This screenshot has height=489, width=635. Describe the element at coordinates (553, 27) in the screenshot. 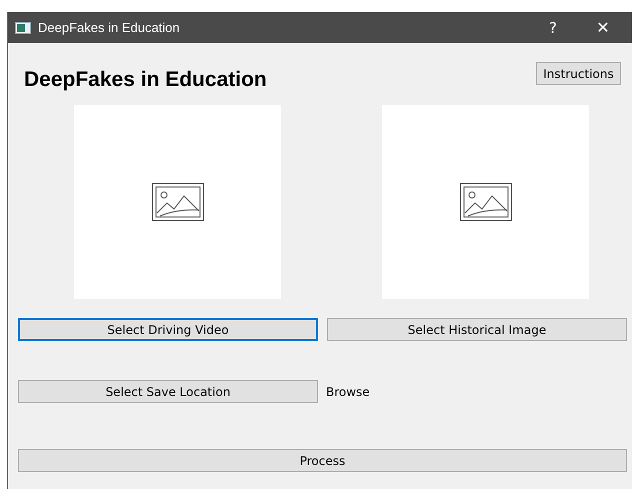

I see `help-button: ?` at that location.